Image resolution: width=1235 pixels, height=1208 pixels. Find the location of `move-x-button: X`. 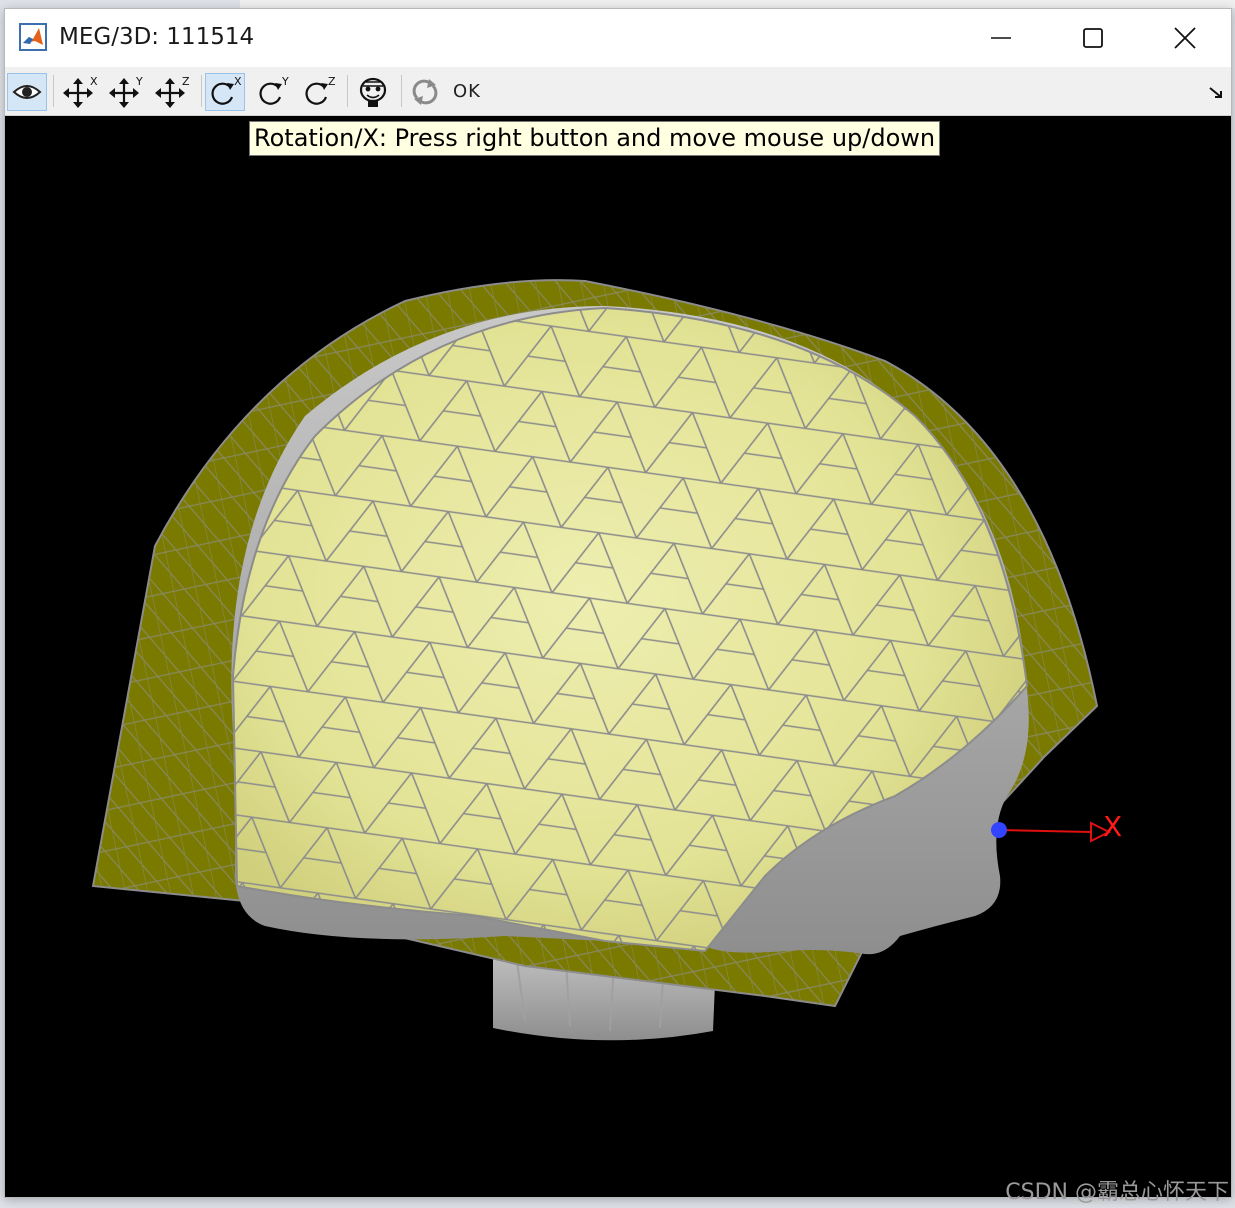

move-x-button: X is located at coordinates (81, 92).